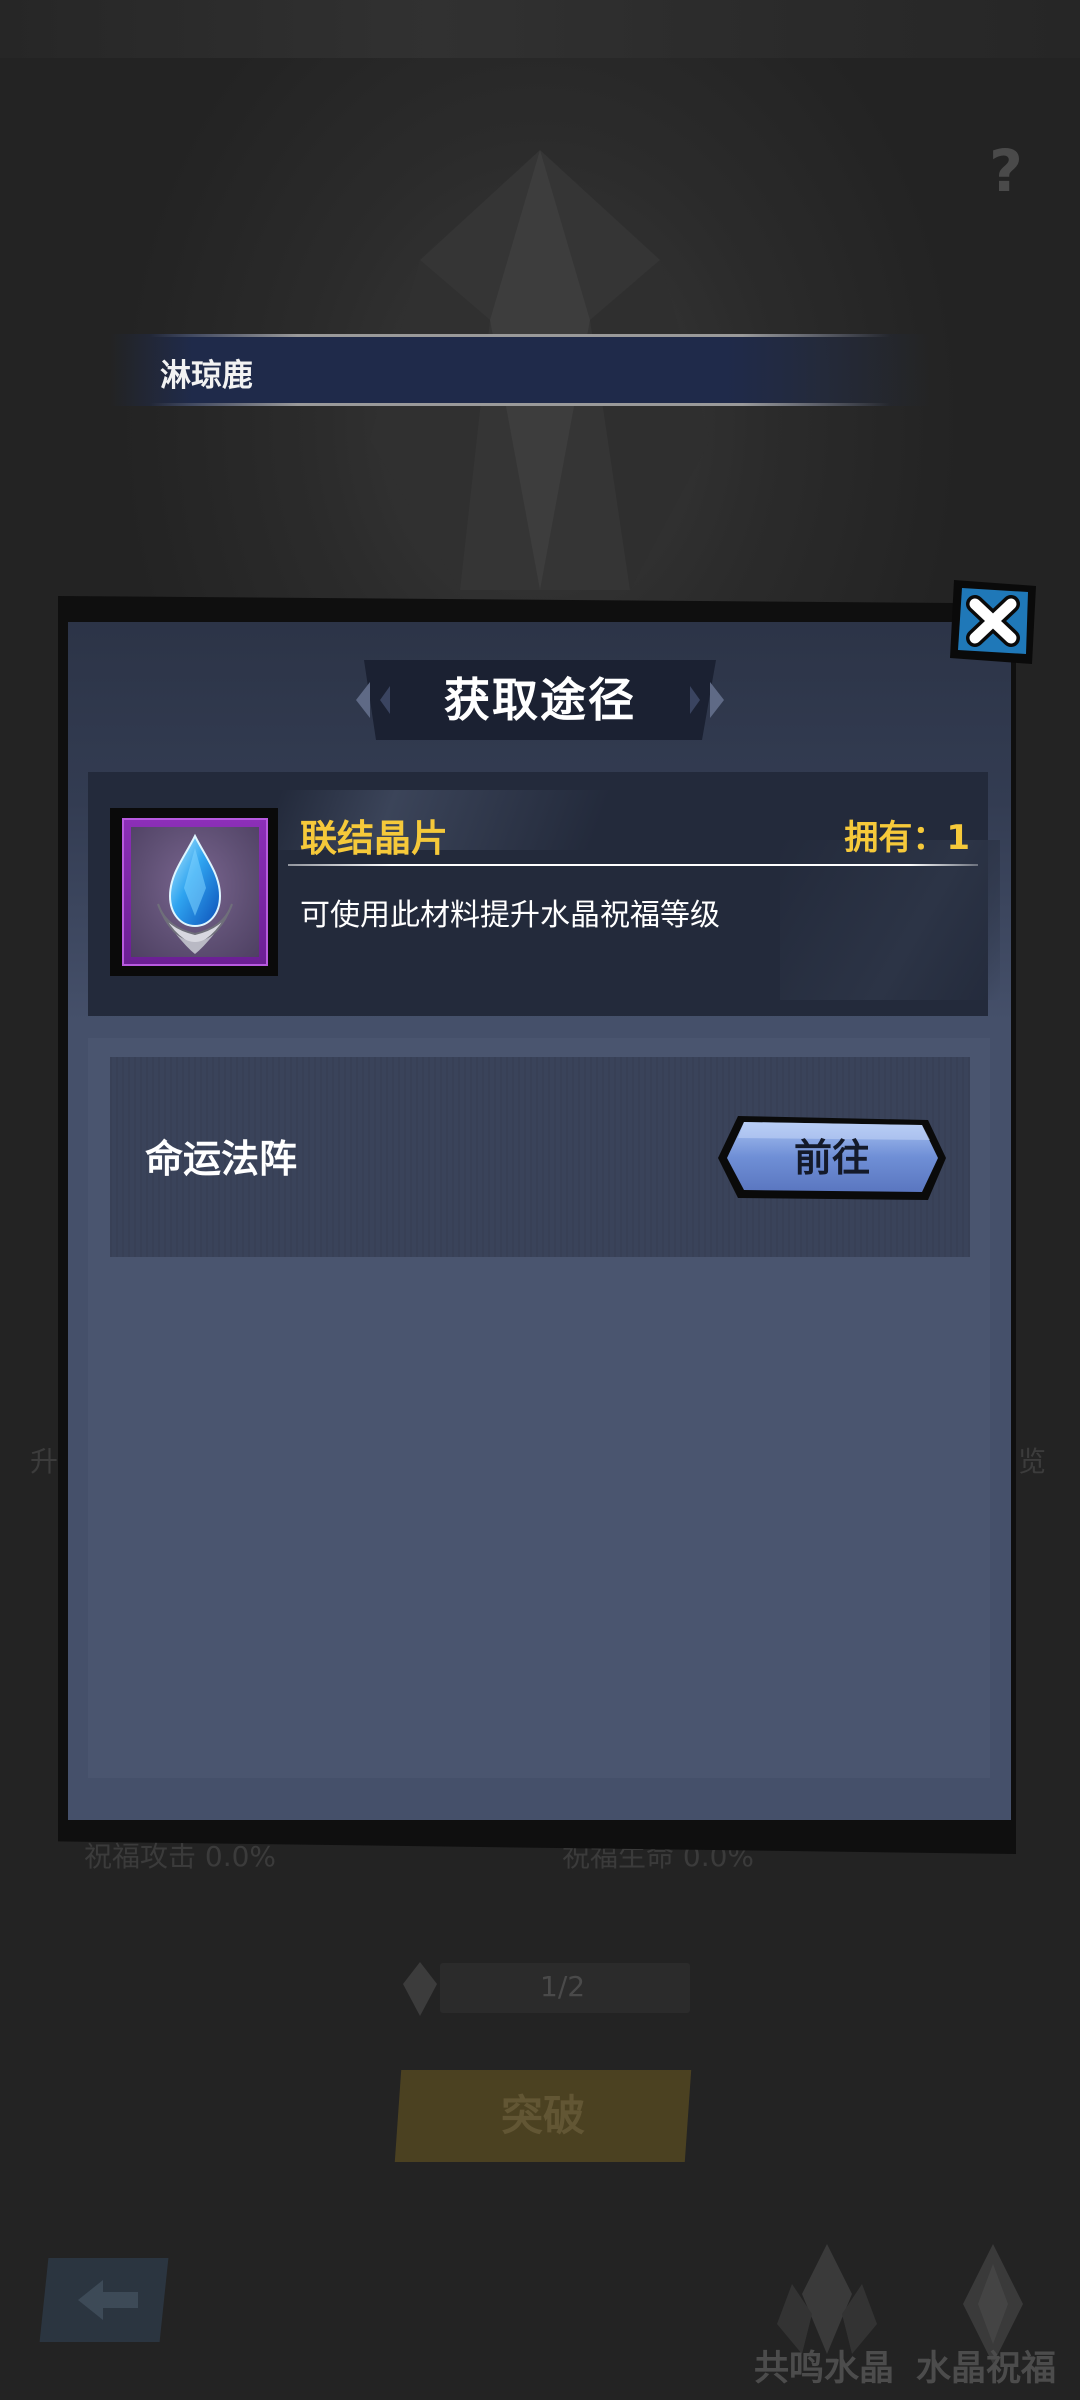  I want to click on item-name: 联结晶片, so click(374, 838).